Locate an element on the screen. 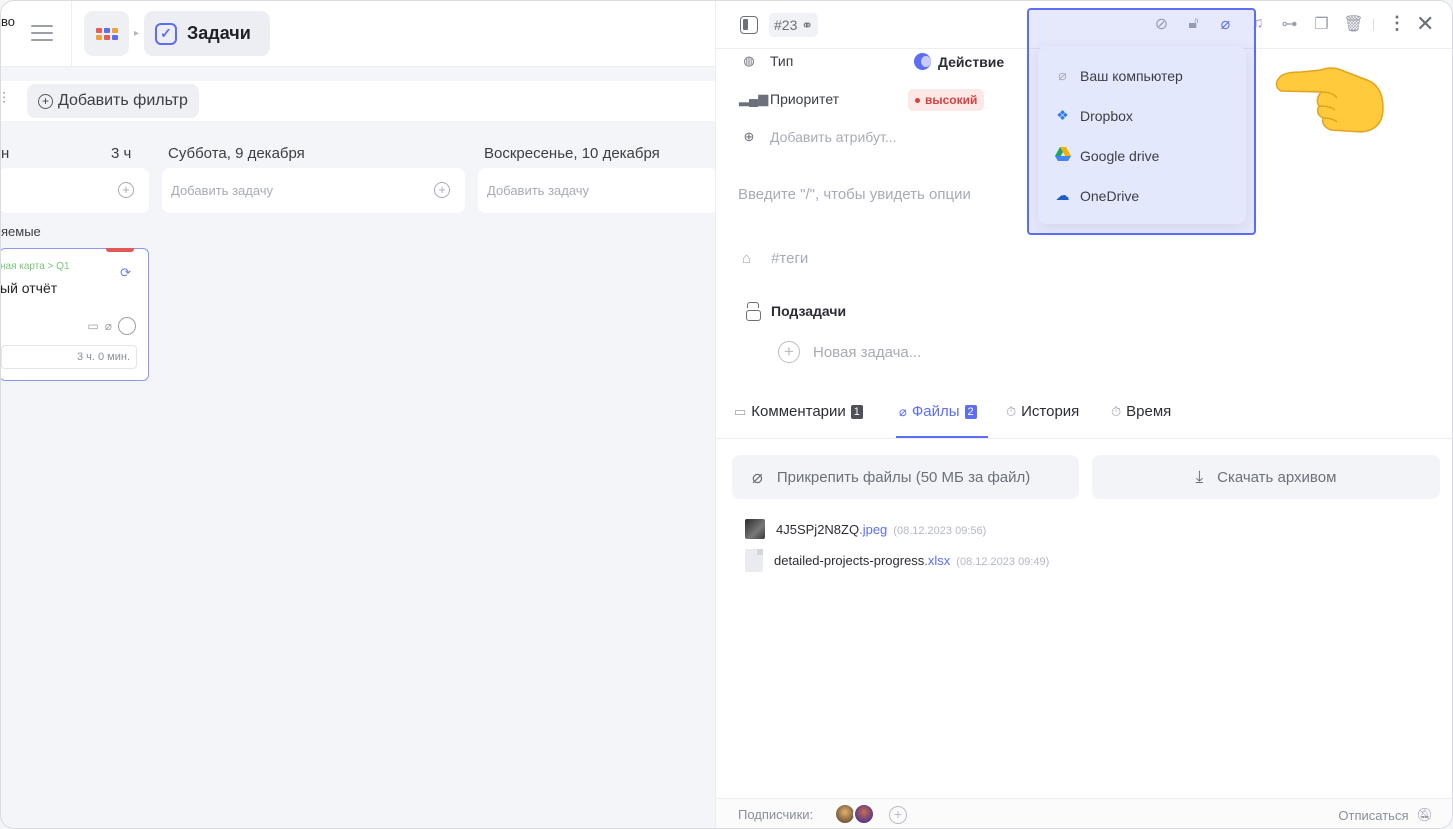  apps-grid-icon is located at coordinates (106, 33).